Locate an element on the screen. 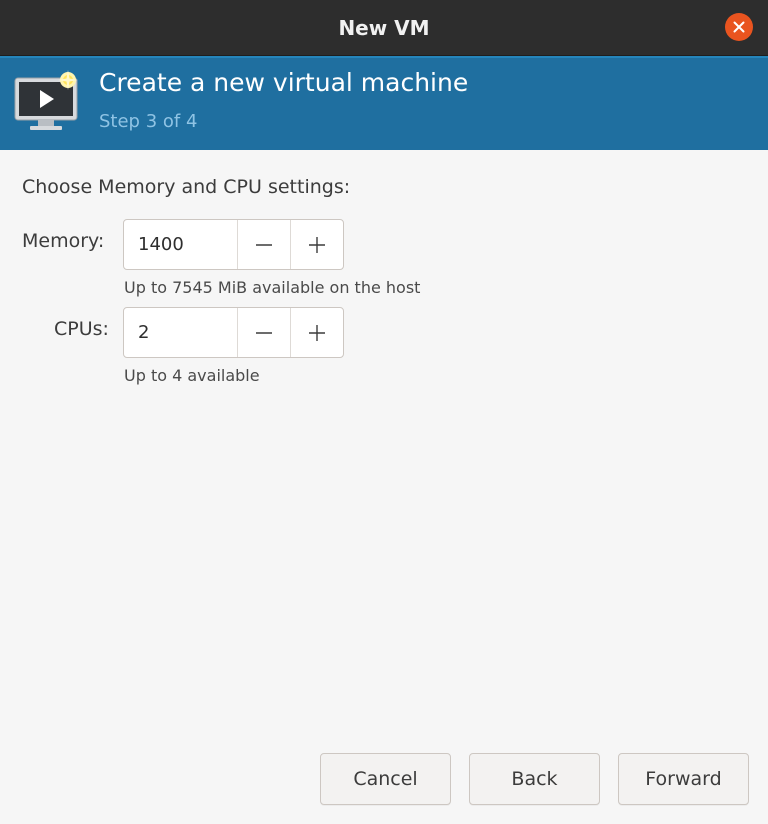  memory-hint: Up to 7545 MiB available on the host is located at coordinates (272, 287).